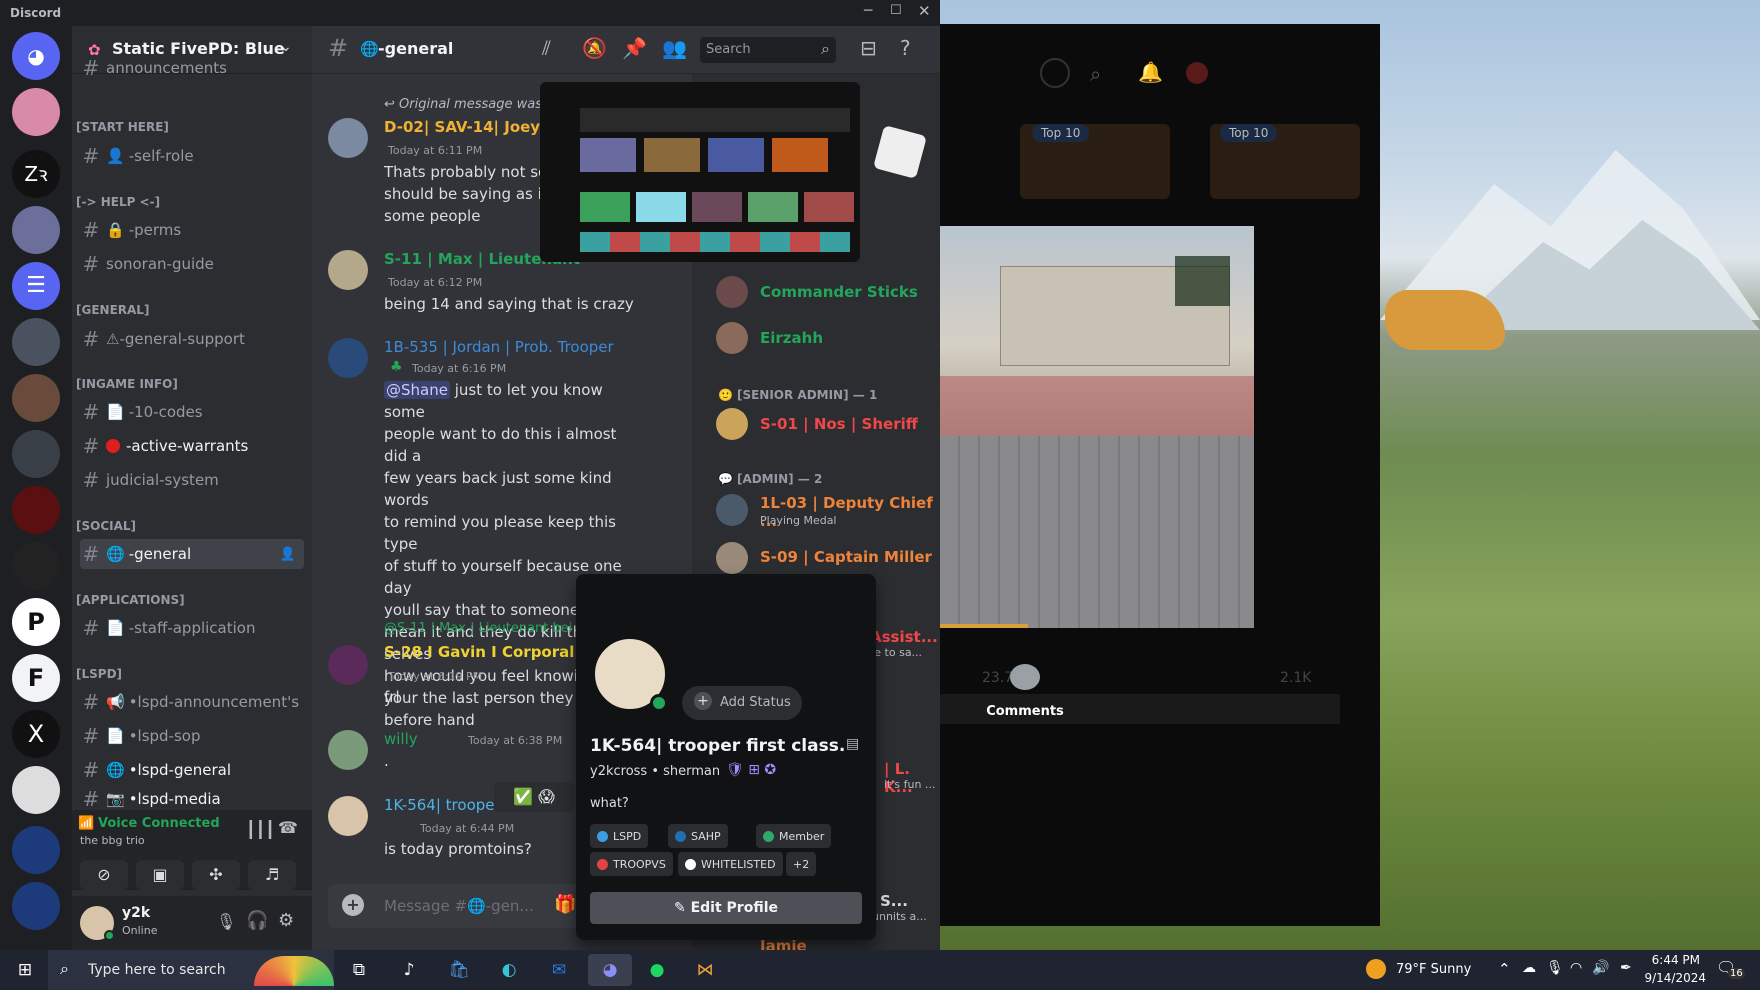 The width and height of the screenshot is (1760, 990). What do you see at coordinates (25, 970) in the screenshot?
I see `windows-start-icon: ⊞` at bounding box center [25, 970].